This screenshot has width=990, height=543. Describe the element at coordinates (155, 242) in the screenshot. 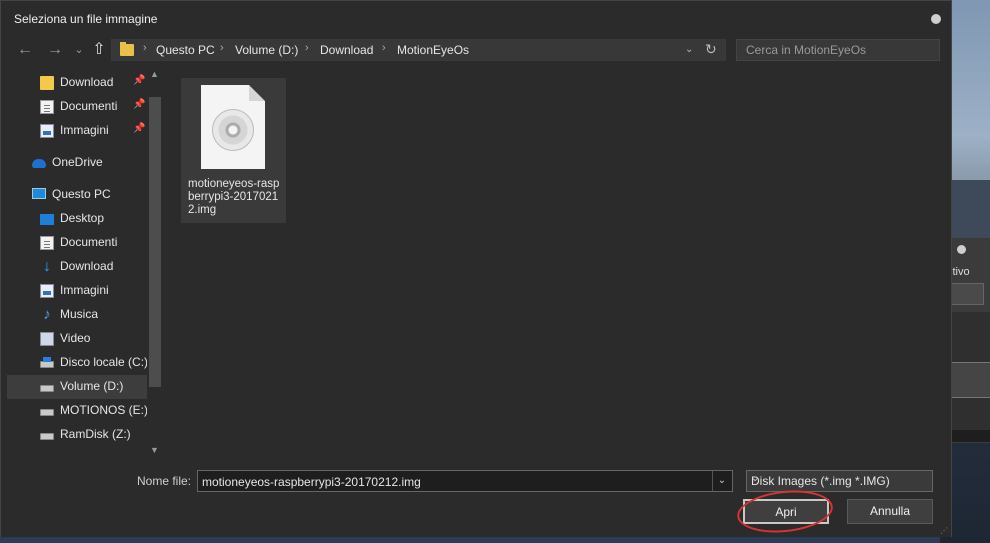

I see `scrollbar-thumb` at that location.